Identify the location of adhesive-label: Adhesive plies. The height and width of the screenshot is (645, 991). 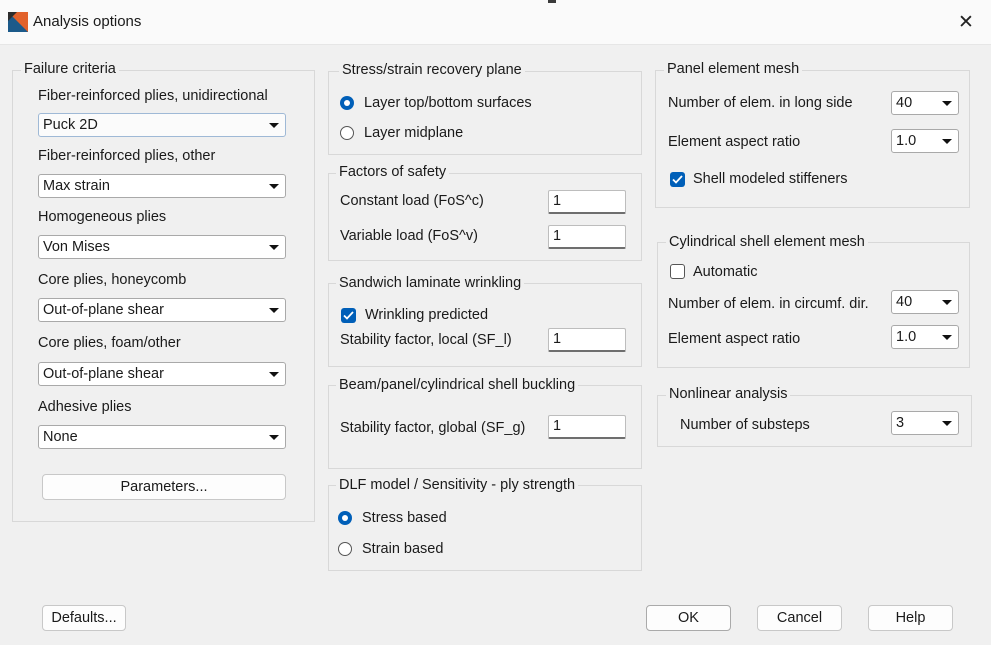
(85, 407).